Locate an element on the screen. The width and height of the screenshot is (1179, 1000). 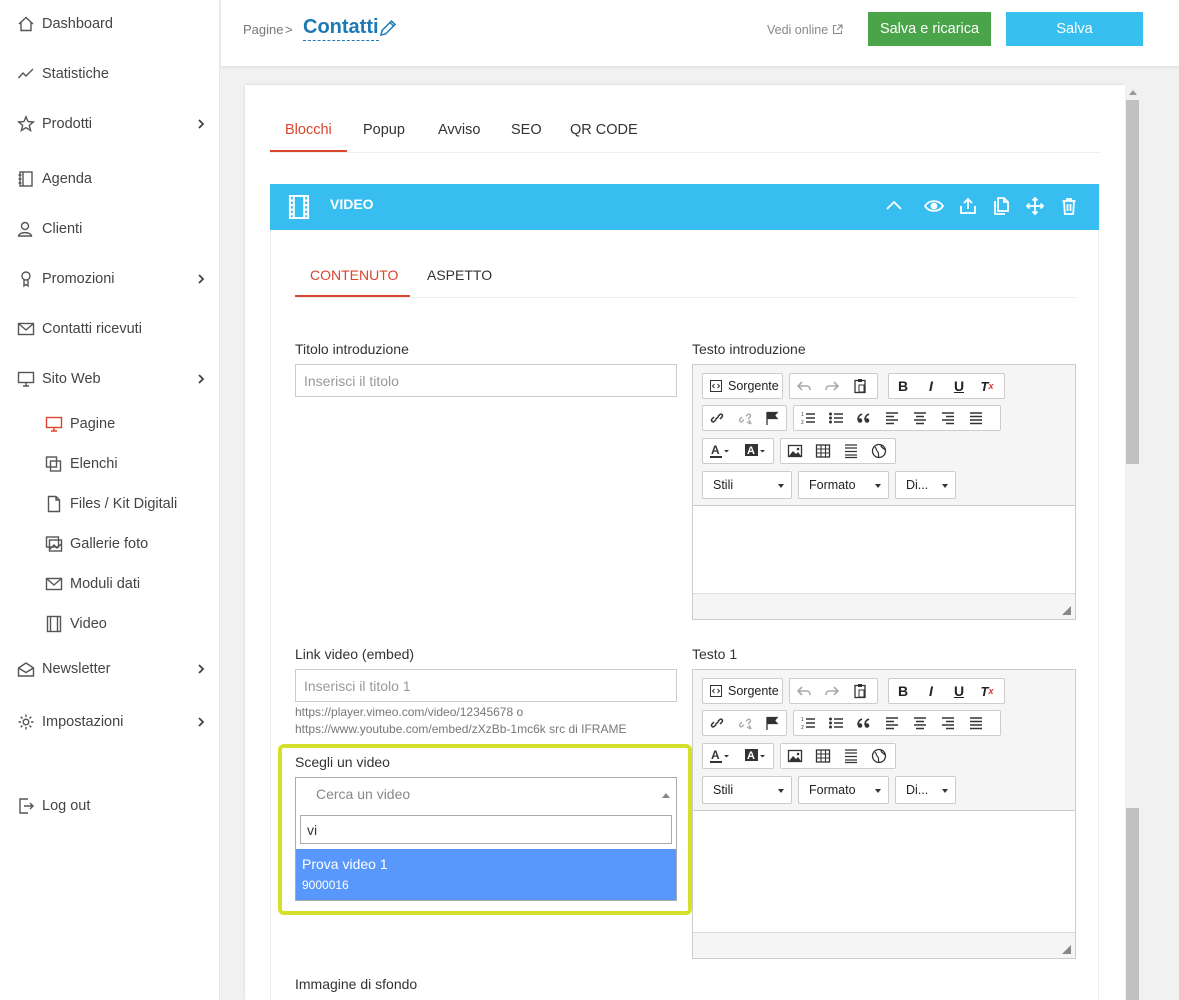
tab-seo: SEO is located at coordinates (526, 130).